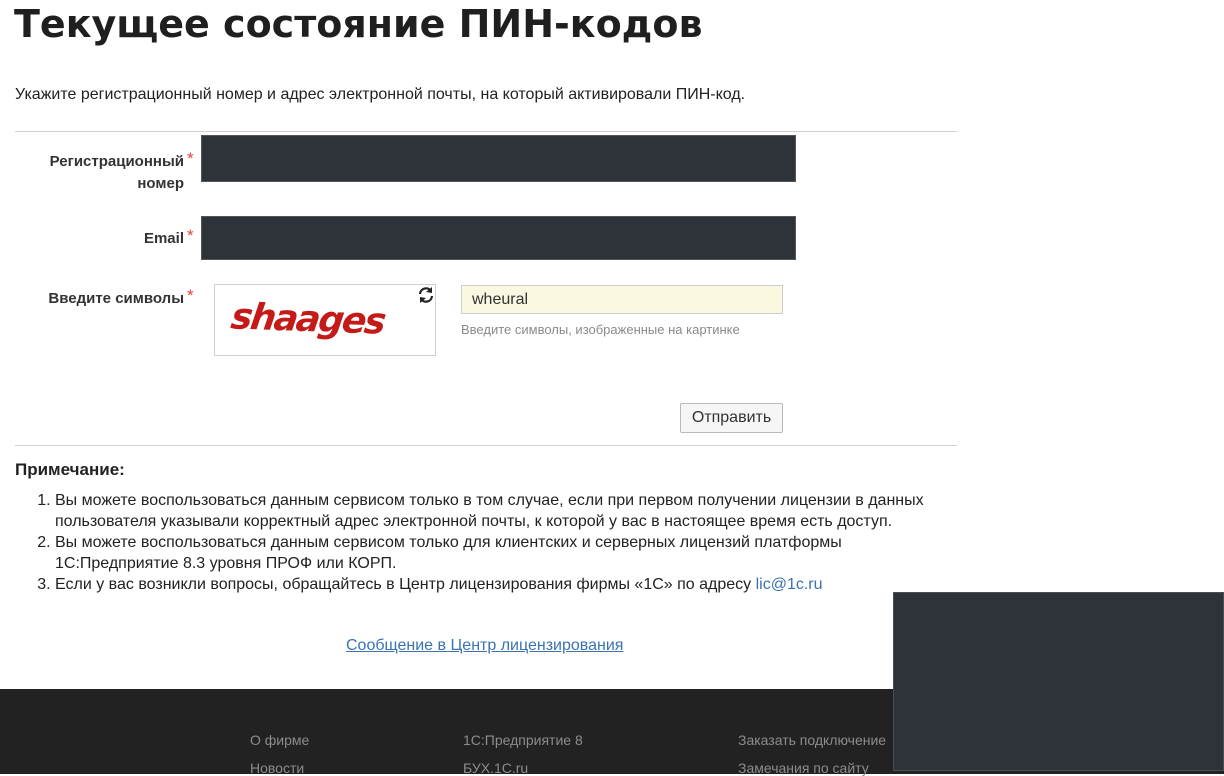 This screenshot has width=1224, height=776. I want to click on footer-link-order-connection: Заказать подключение, so click(812, 740).